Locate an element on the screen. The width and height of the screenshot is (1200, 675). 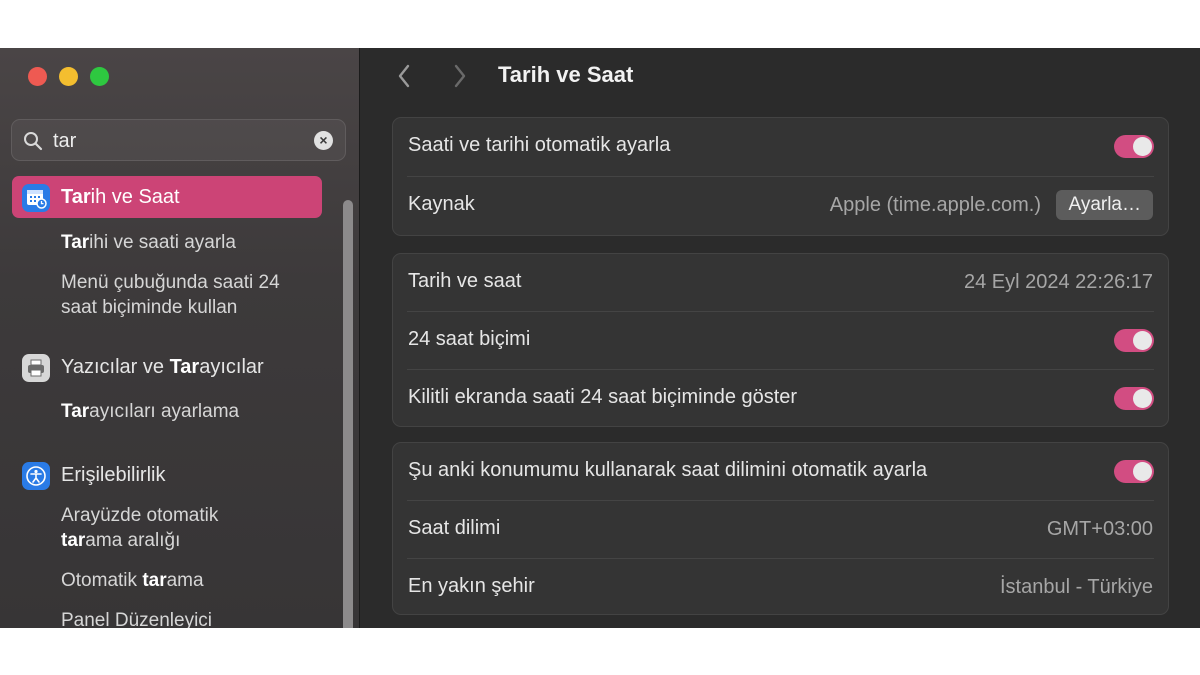
chevron-right-icon is located at coordinates (460, 76).